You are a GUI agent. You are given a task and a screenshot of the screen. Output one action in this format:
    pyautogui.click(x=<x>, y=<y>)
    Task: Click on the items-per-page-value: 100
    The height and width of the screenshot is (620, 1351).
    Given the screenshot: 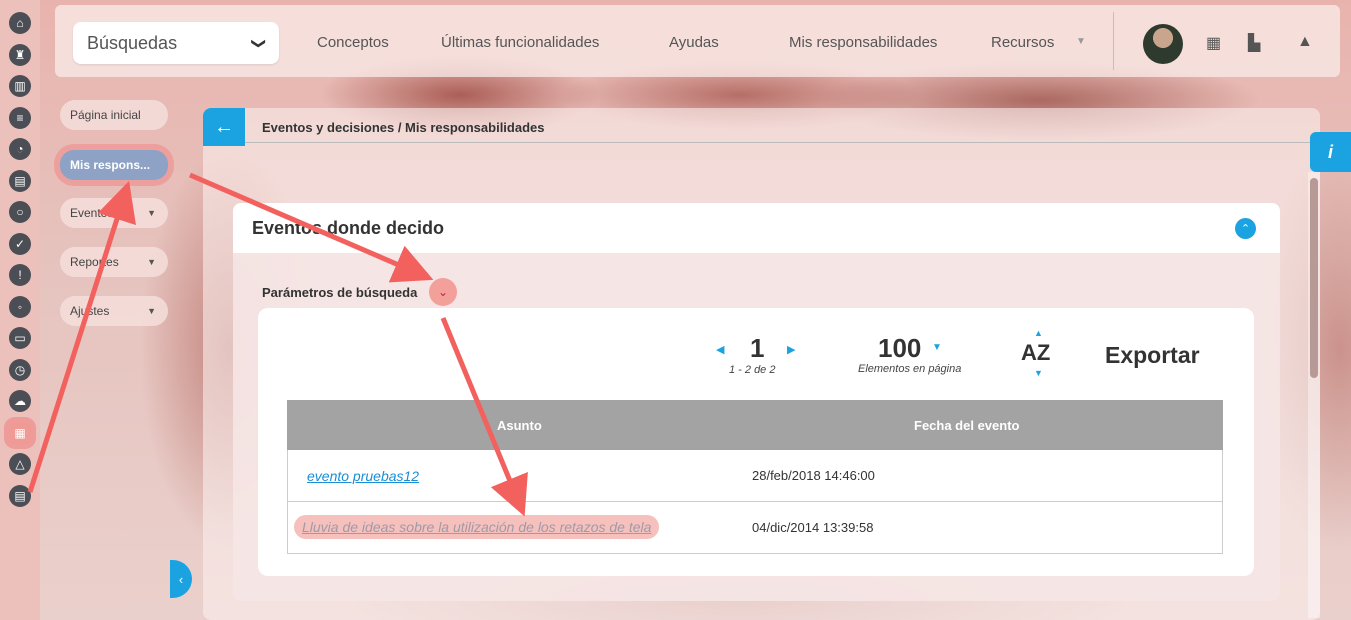 What is the action you would take?
    pyautogui.click(x=899, y=348)
    